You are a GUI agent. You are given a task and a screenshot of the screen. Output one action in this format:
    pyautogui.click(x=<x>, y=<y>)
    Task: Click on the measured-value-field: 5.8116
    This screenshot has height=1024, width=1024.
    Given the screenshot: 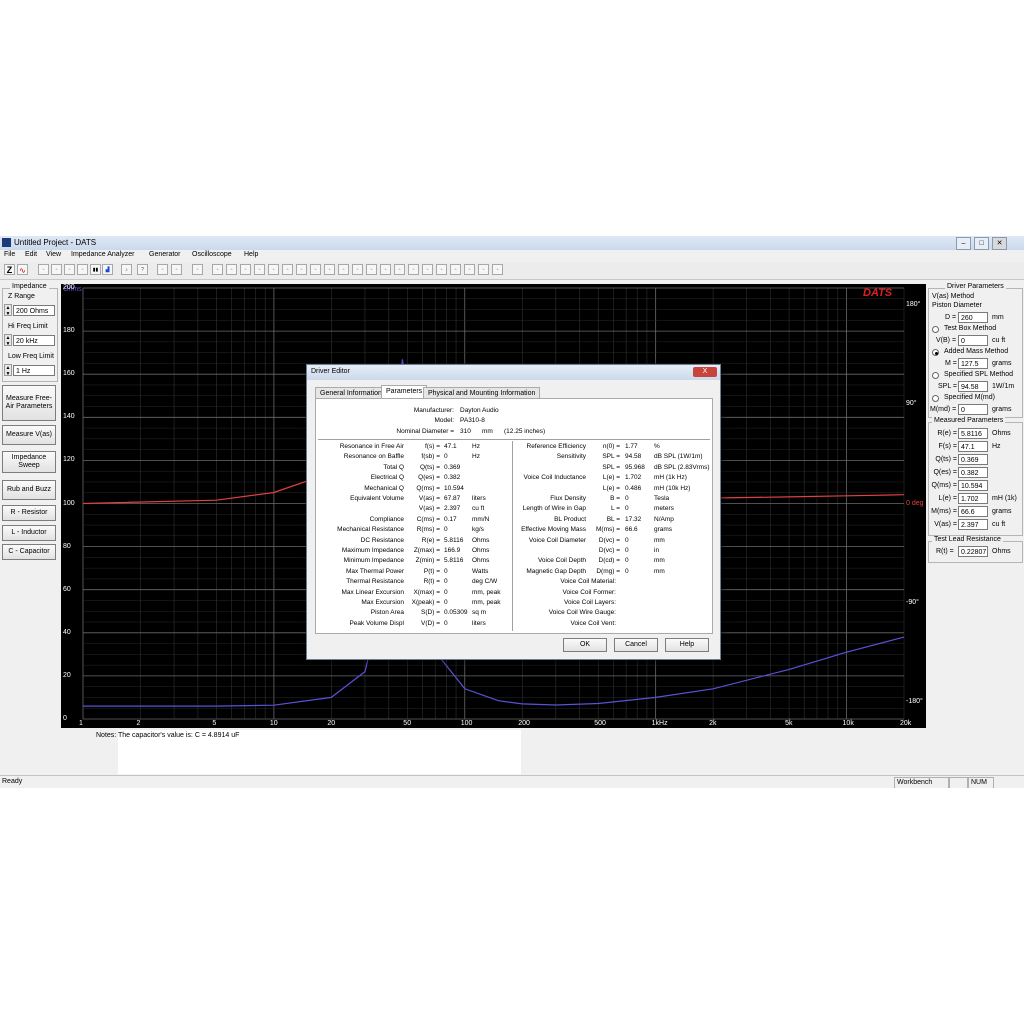 What is the action you would take?
    pyautogui.click(x=973, y=433)
    